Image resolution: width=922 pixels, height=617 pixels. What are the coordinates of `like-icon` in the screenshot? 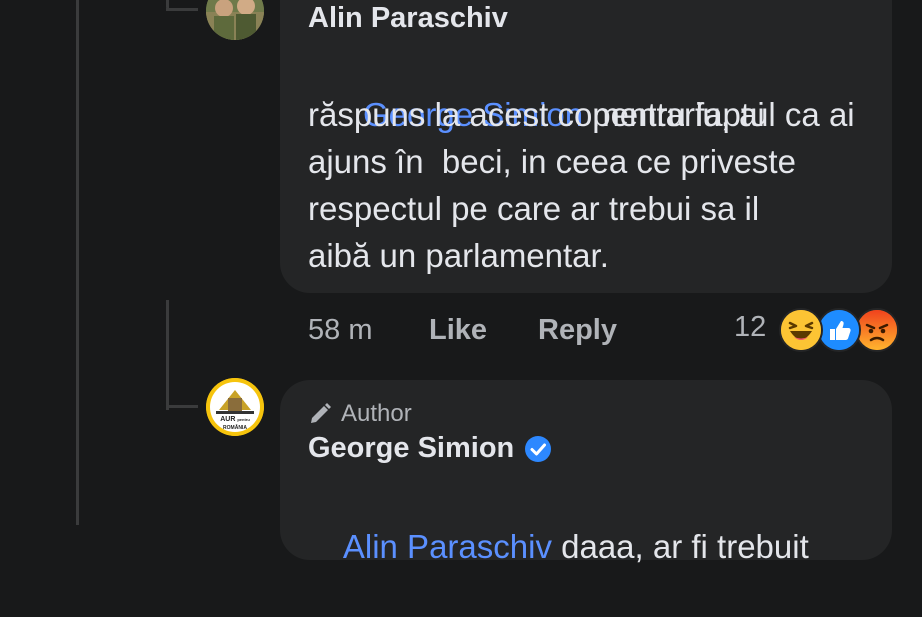 It's located at (839, 330).